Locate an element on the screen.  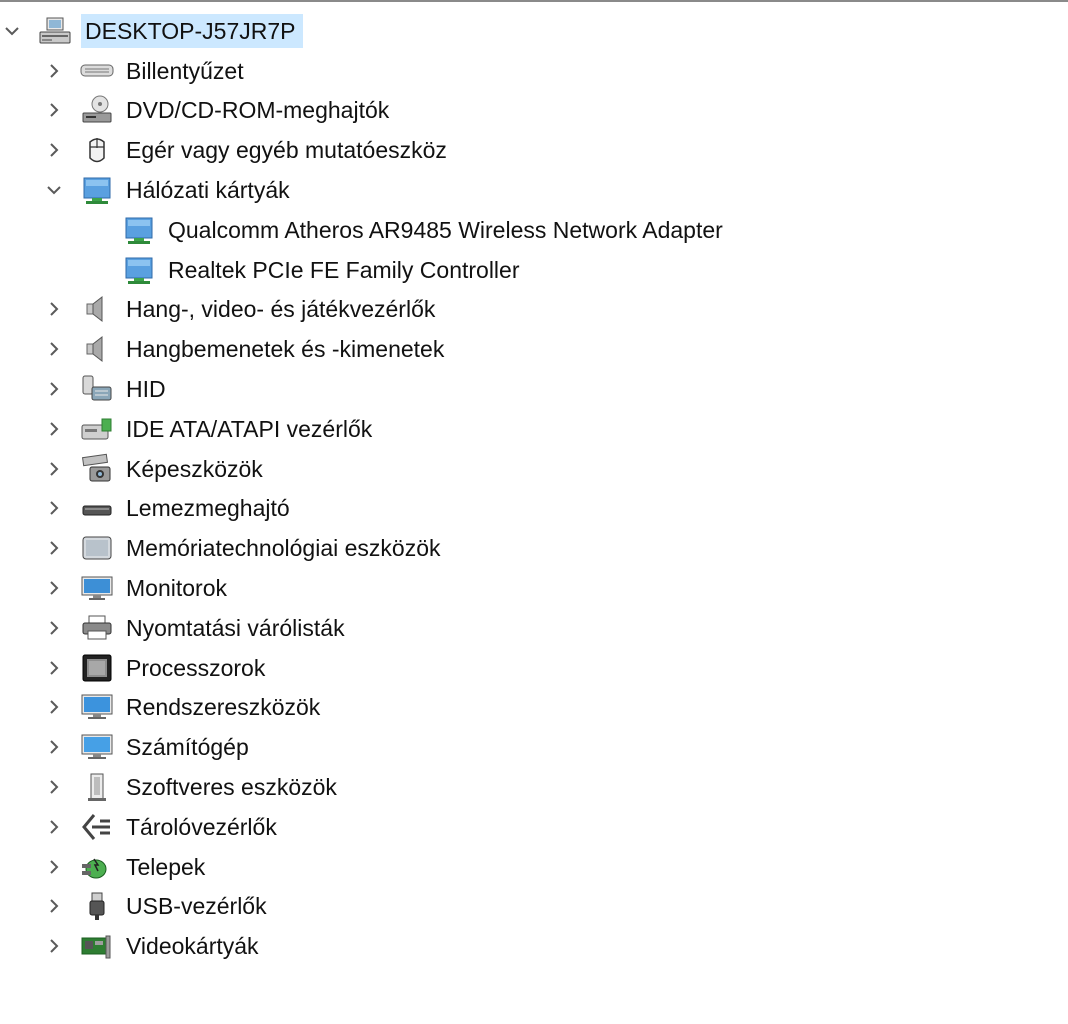
tree-category-eger-vagy-egyeb-mutatoeszkoz-label: Egér vagy egyéb mutatóeszköz is located at coordinates (286, 150).